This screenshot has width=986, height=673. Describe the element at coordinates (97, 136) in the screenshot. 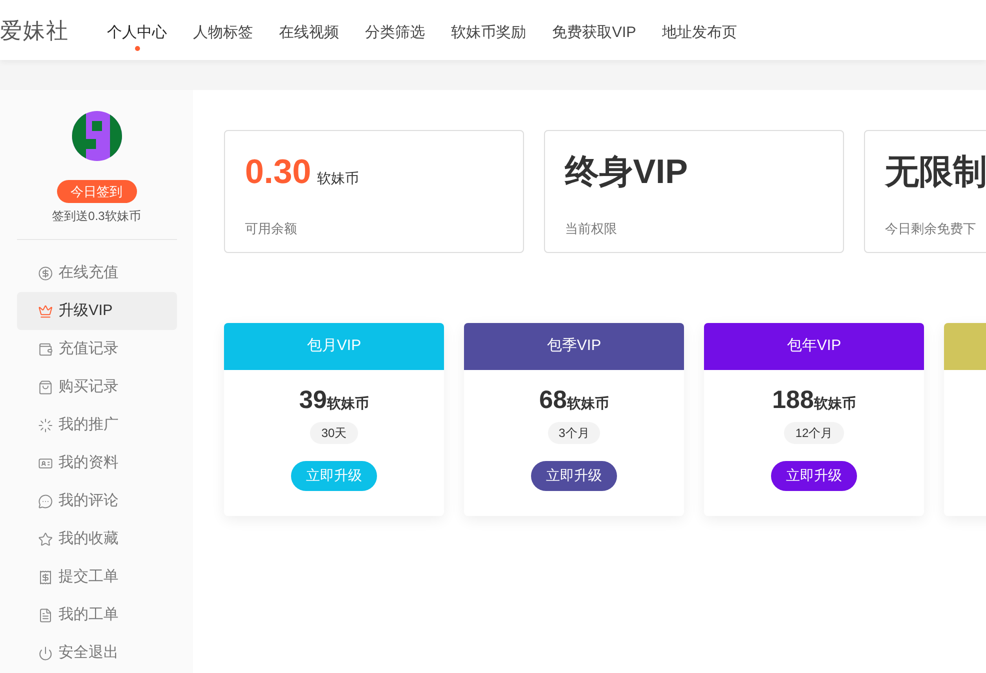

I see `avatar` at that location.